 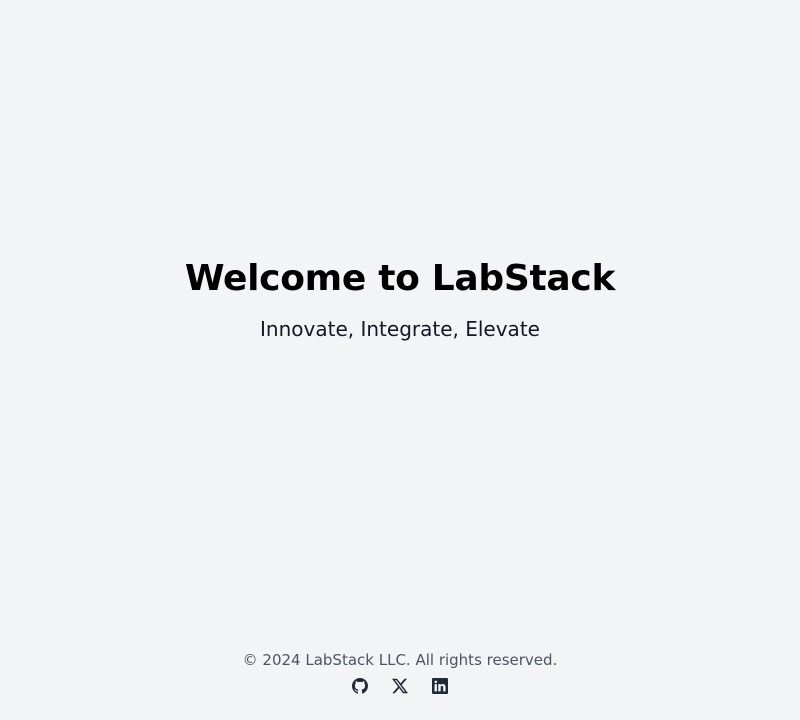 I want to click on x-link, so click(x=400, y=686).